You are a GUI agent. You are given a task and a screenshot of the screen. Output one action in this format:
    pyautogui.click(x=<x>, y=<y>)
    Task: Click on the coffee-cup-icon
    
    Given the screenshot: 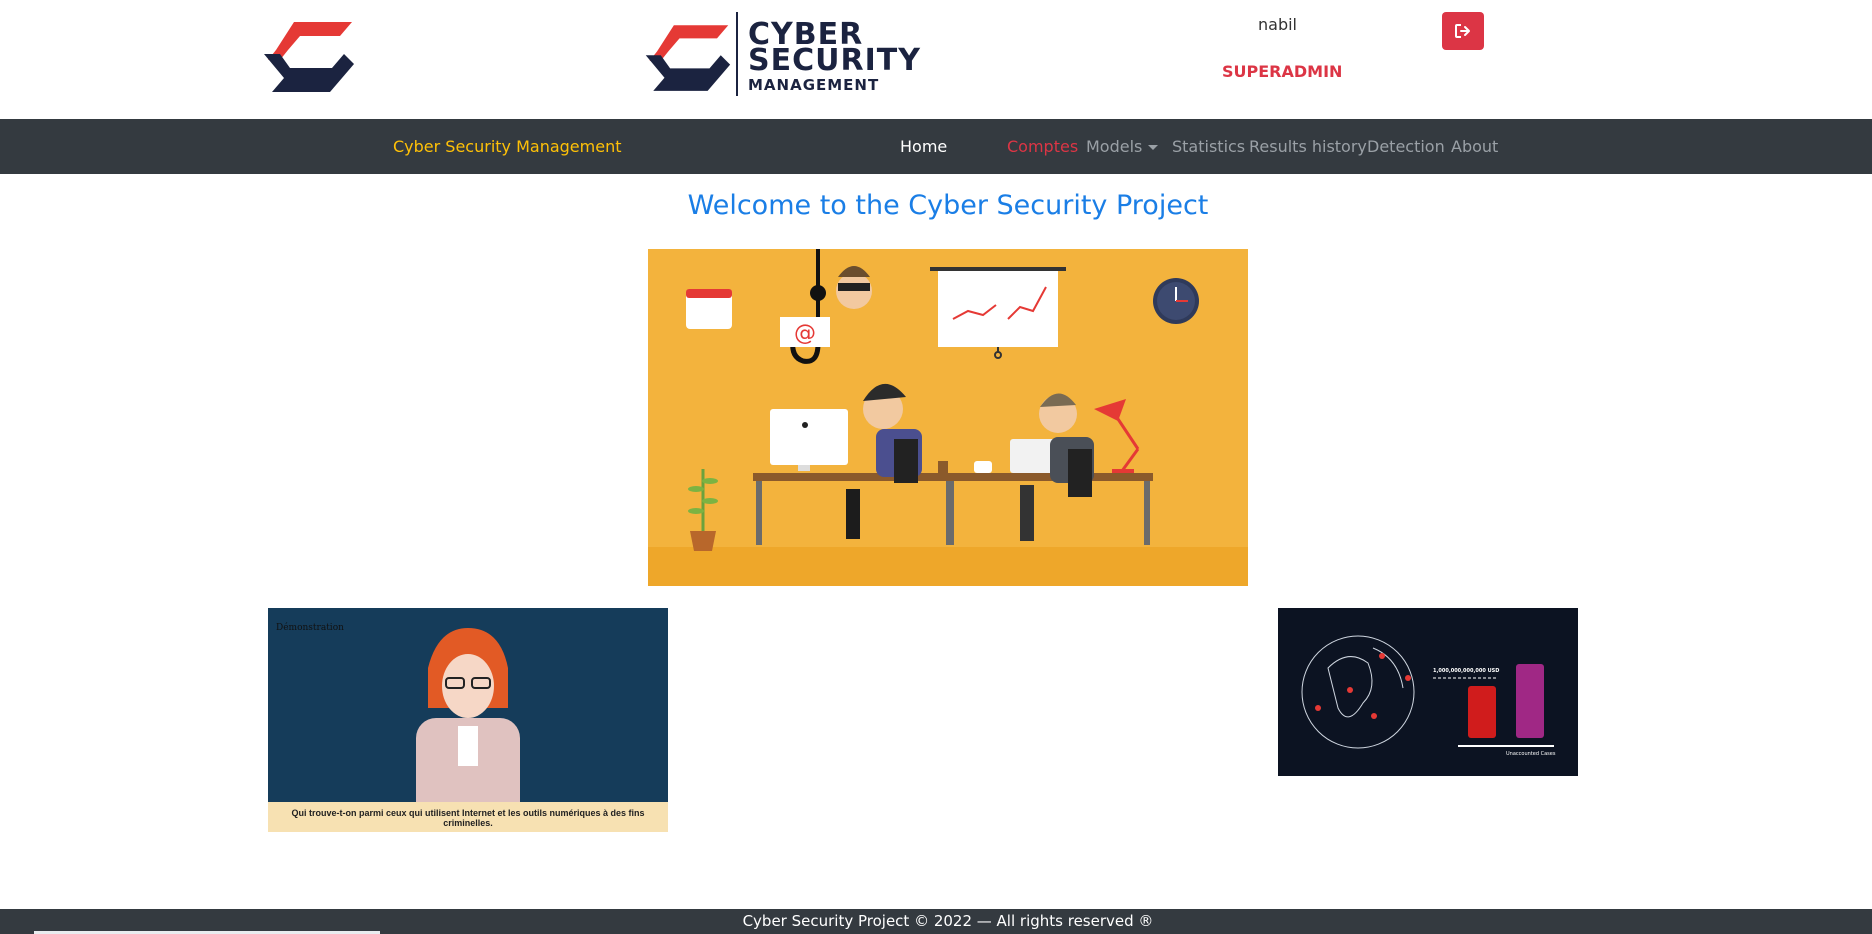 What is the action you would take?
    pyautogui.click(x=983, y=467)
    